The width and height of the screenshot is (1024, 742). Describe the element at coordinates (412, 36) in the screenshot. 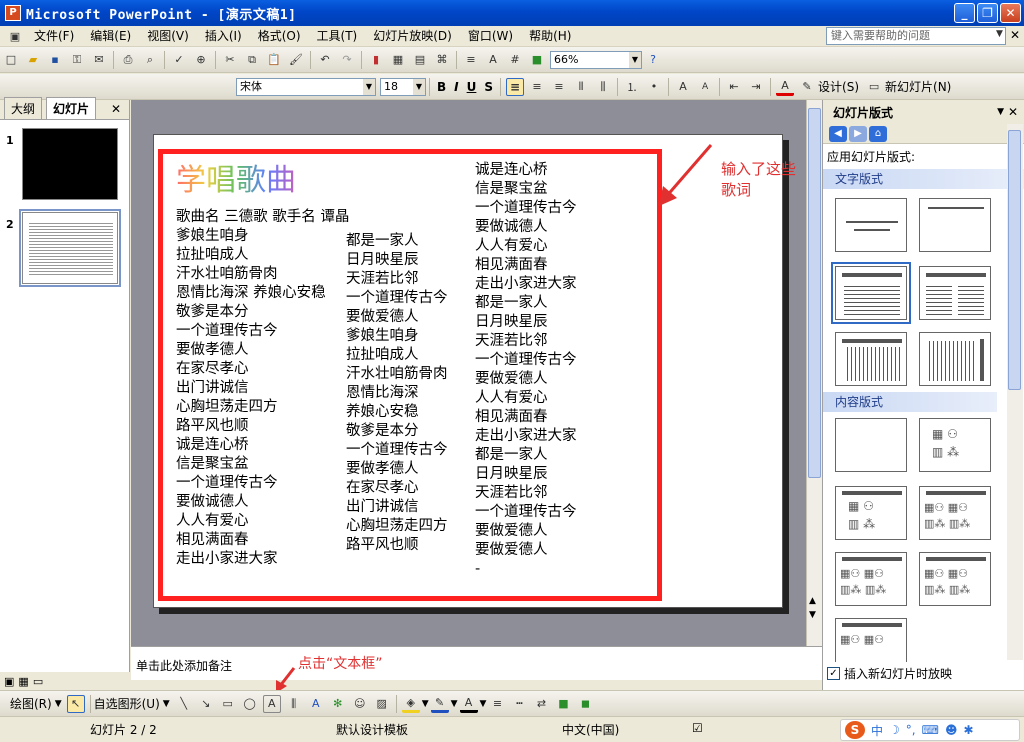

I see `menu-slideshow: 幻灯片放映(D)` at that location.